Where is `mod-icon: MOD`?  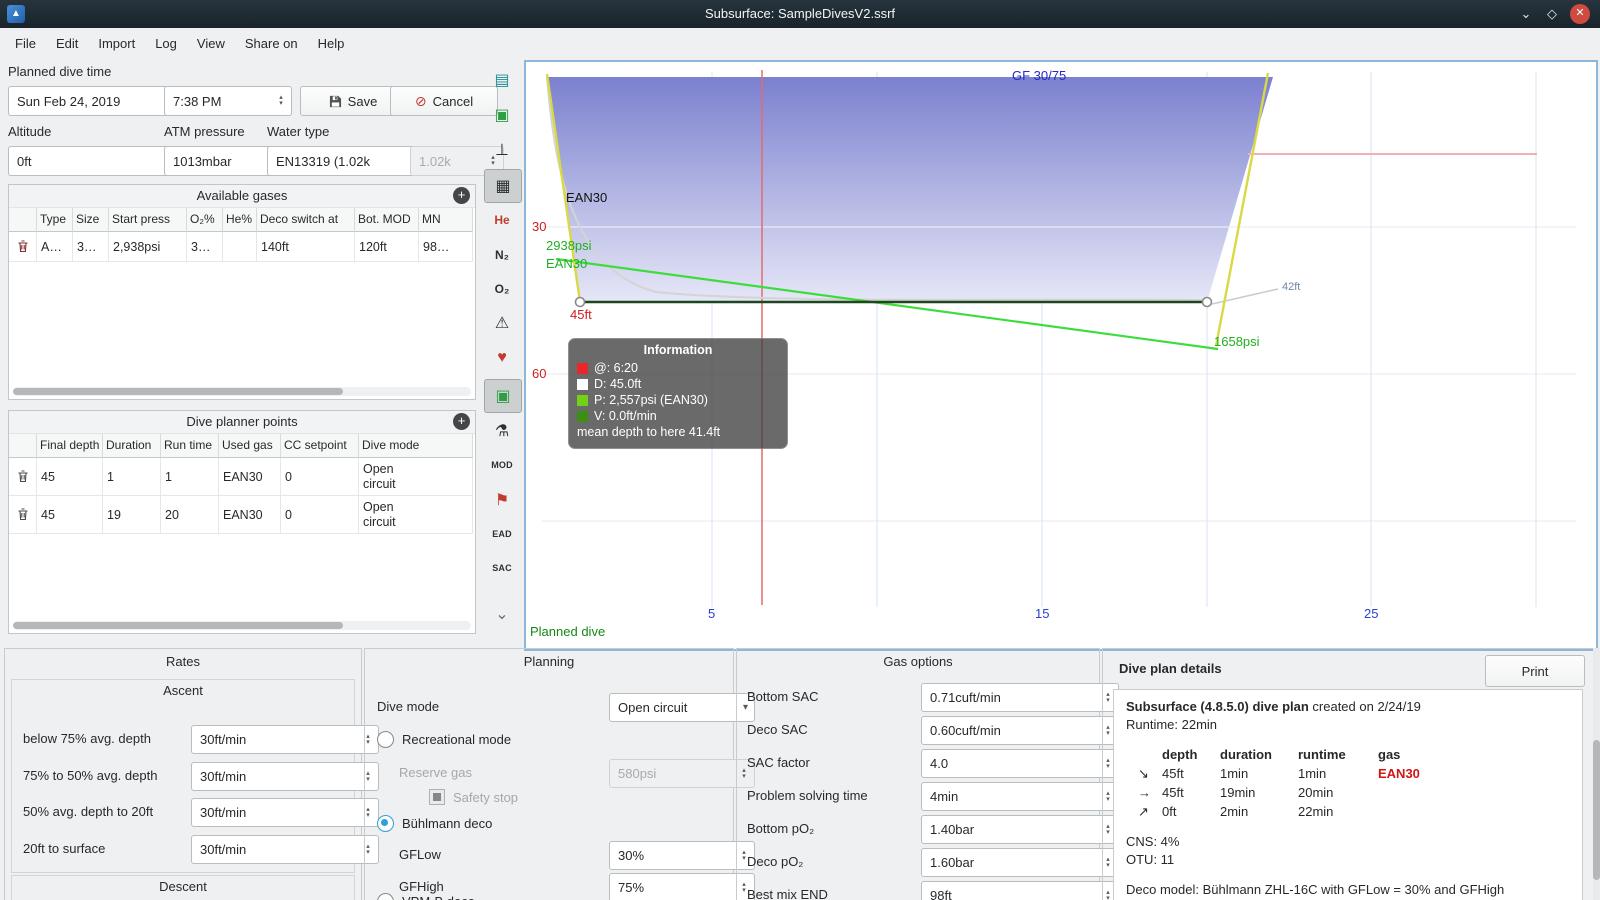 mod-icon: MOD is located at coordinates (502, 465).